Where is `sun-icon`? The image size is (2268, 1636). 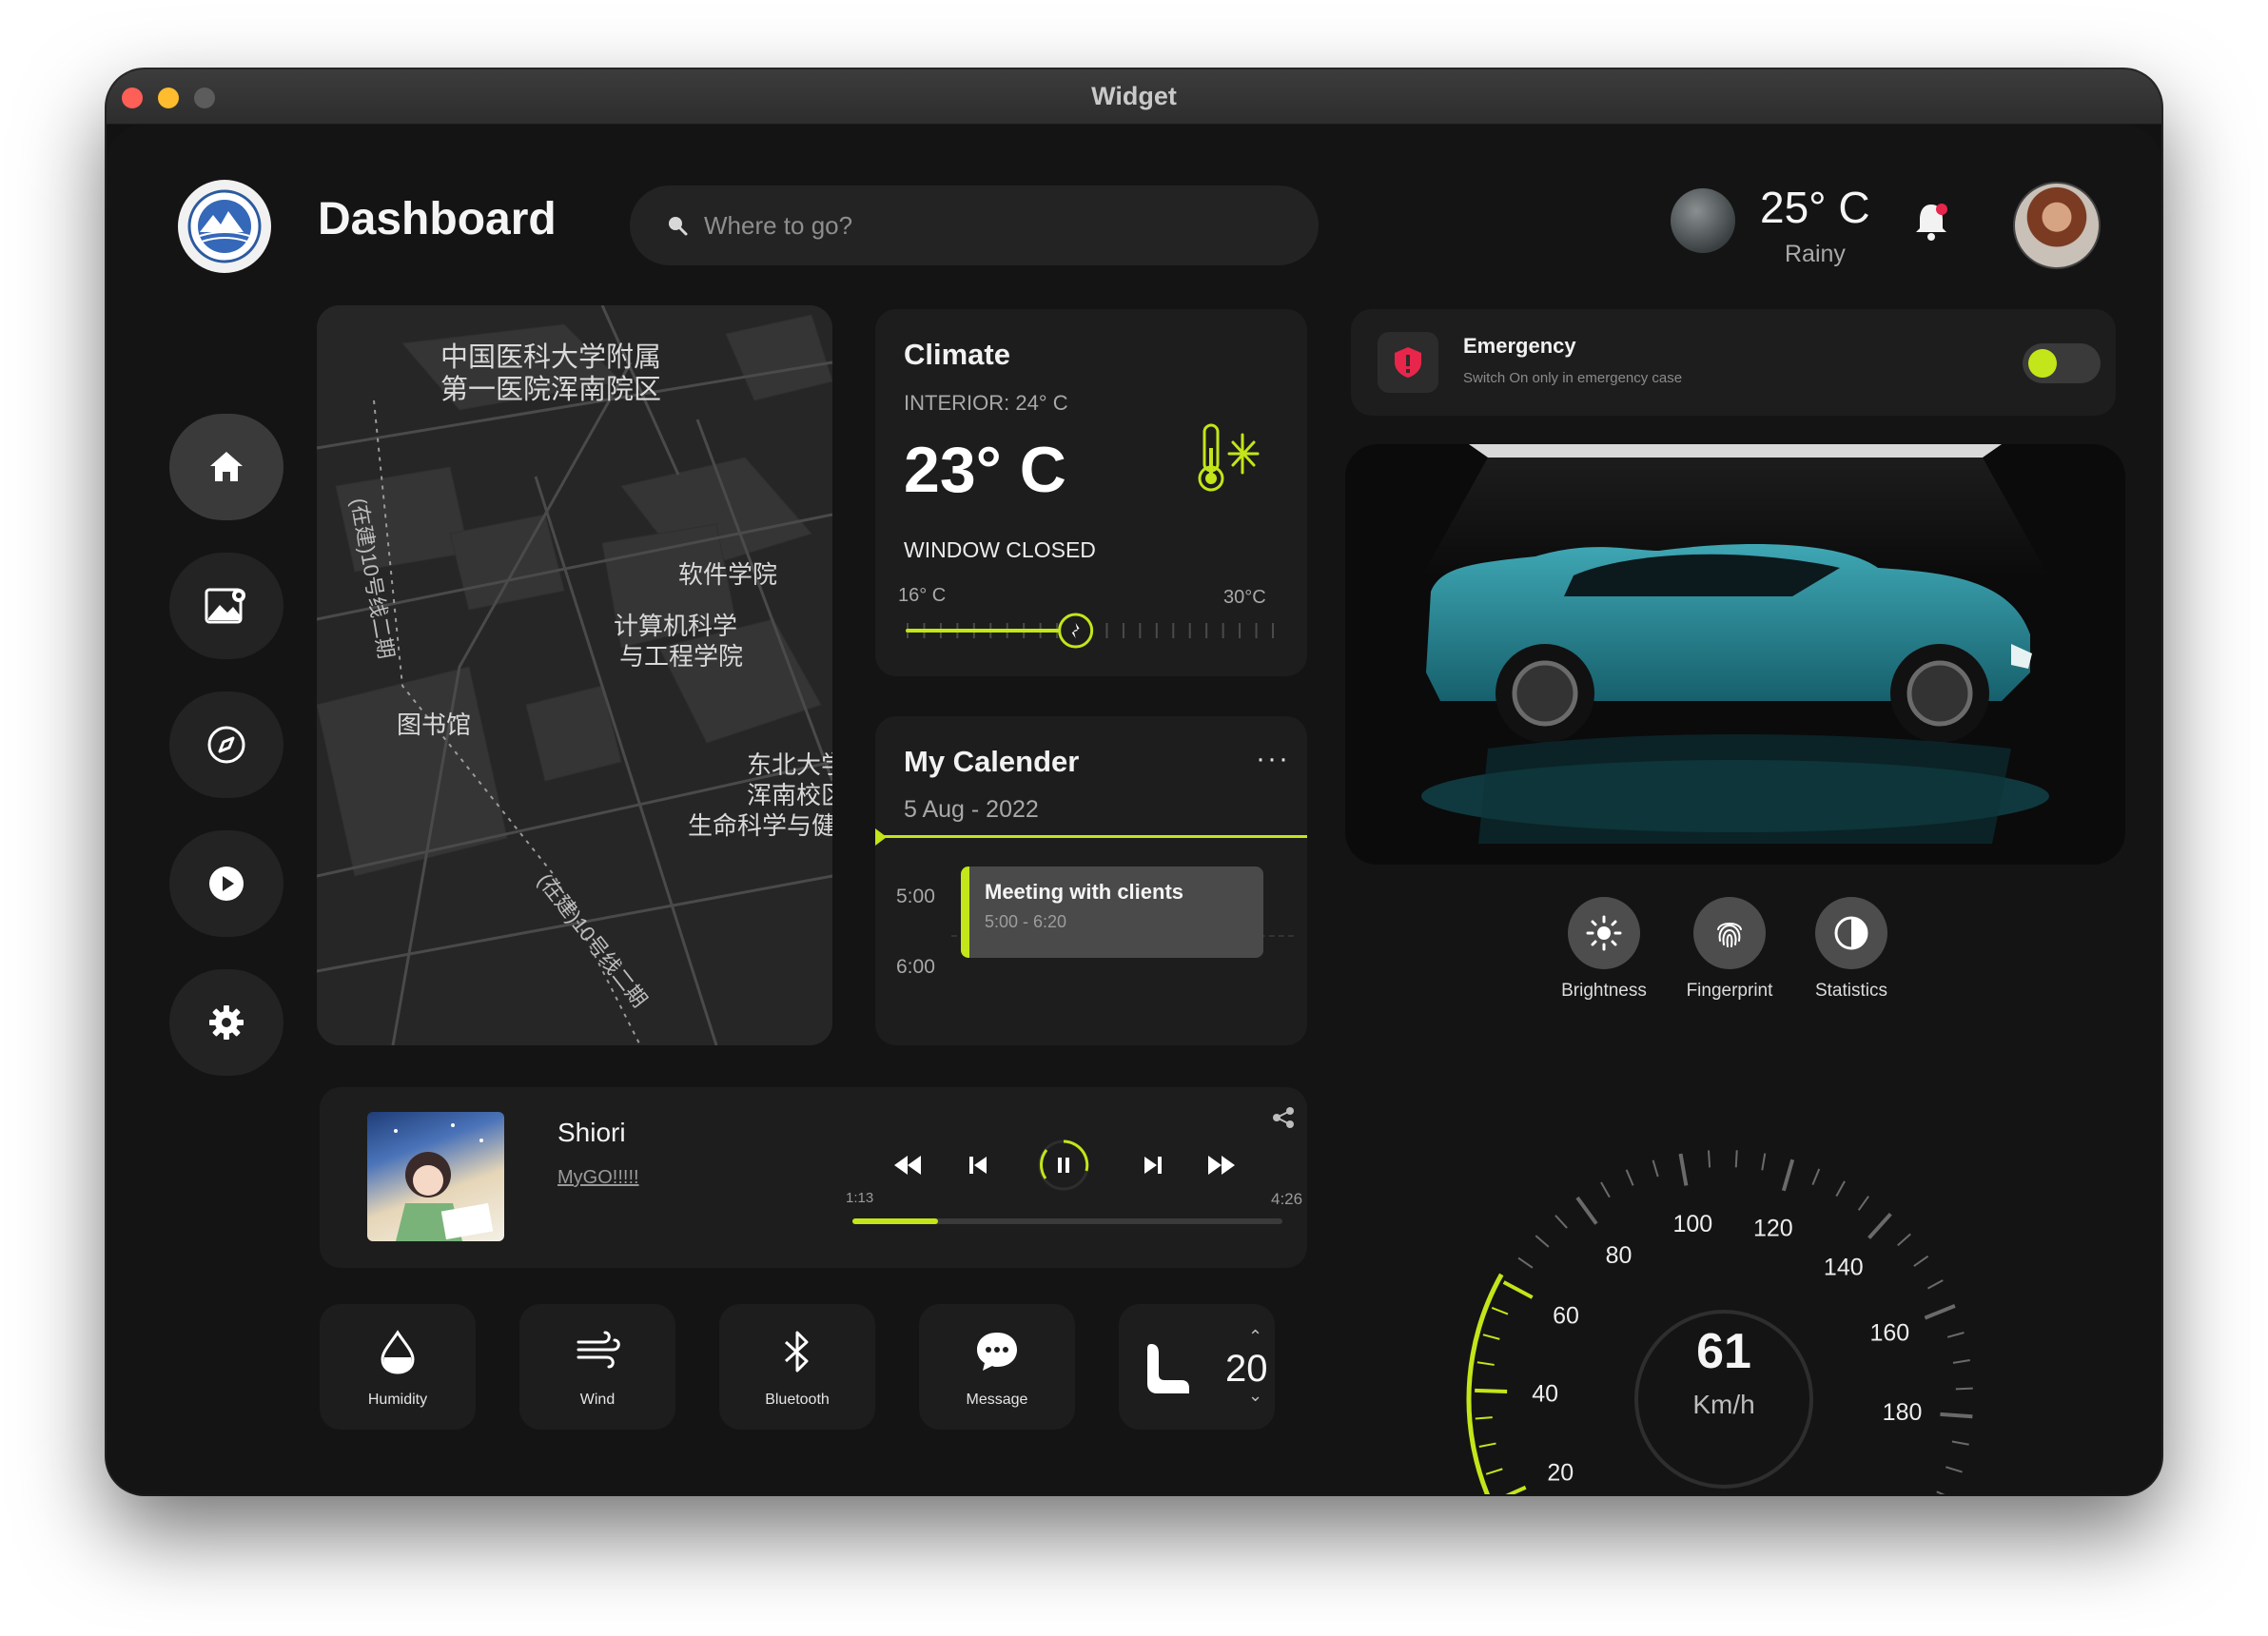
sun-icon is located at coordinates (1604, 933).